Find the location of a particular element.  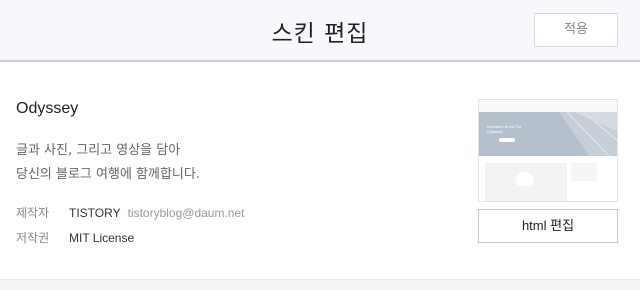

skin-description: 글과 사진, 그리고 영상을 담아 당신의 블로그 여행에 함께합니다. is located at coordinates (108, 163).